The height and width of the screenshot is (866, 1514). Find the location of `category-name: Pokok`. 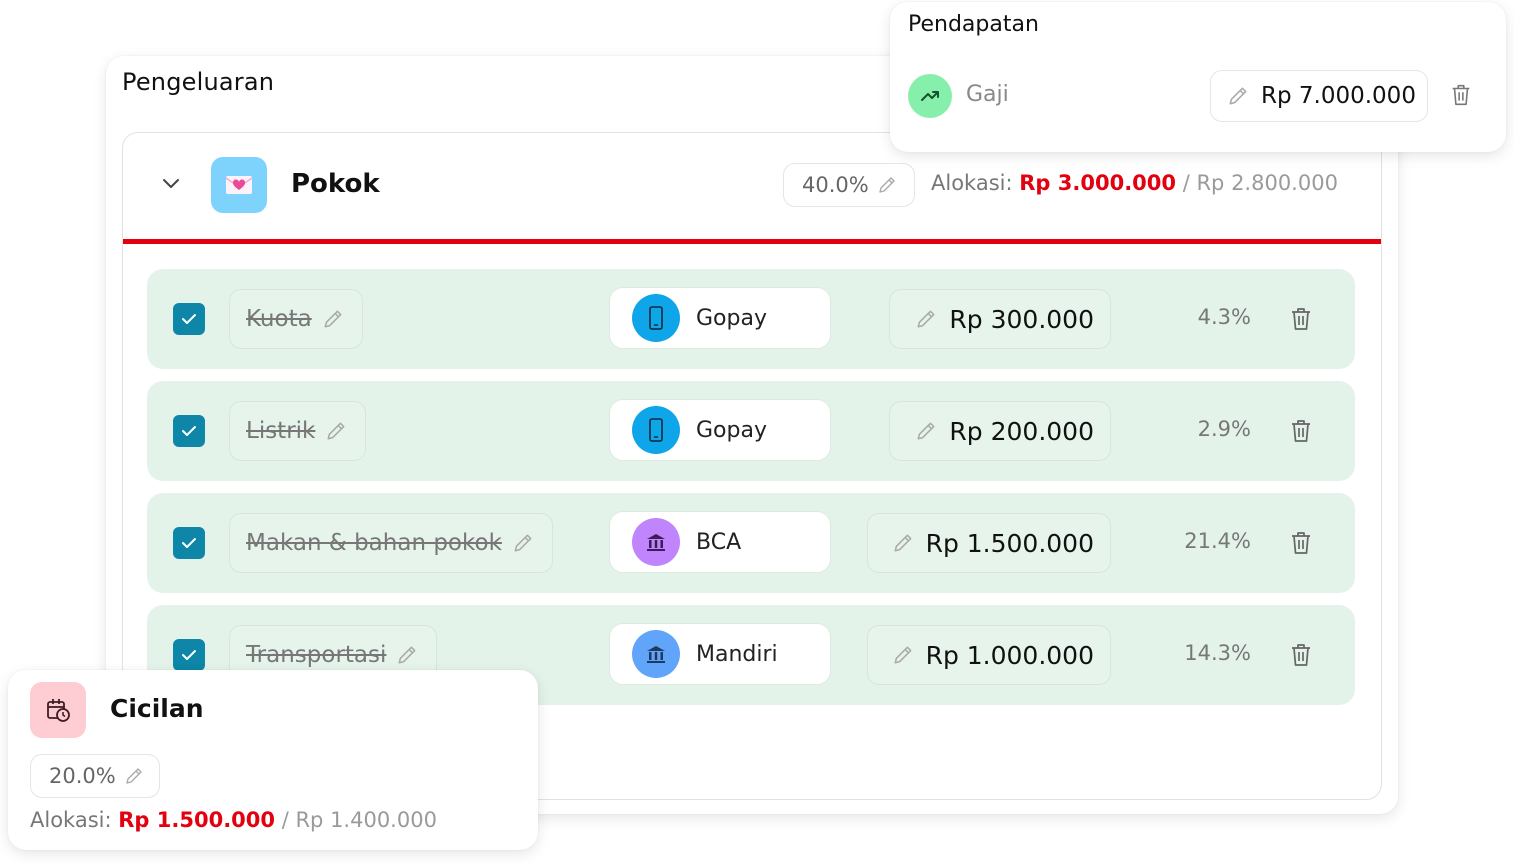

category-name: Pokok is located at coordinates (335, 184).